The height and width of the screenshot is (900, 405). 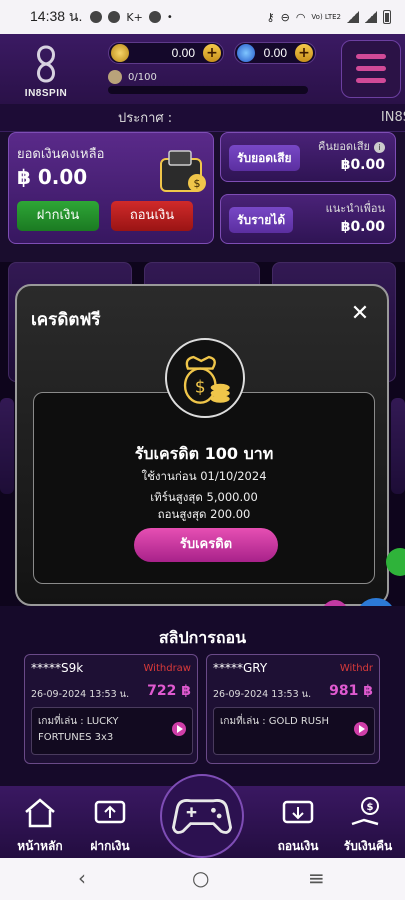 What do you see at coordinates (285, 17) in the screenshot?
I see `dnd-icon: ⊖` at bounding box center [285, 17].